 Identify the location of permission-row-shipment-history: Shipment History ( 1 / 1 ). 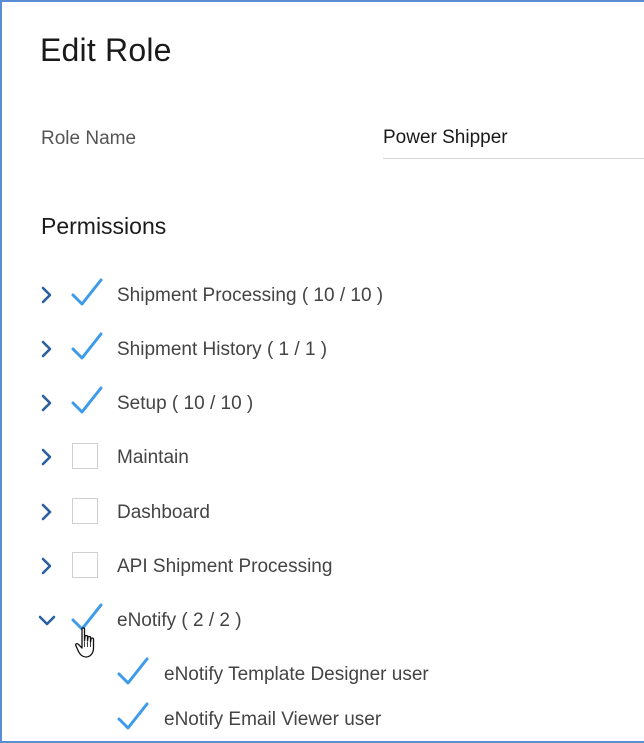
(323, 350).